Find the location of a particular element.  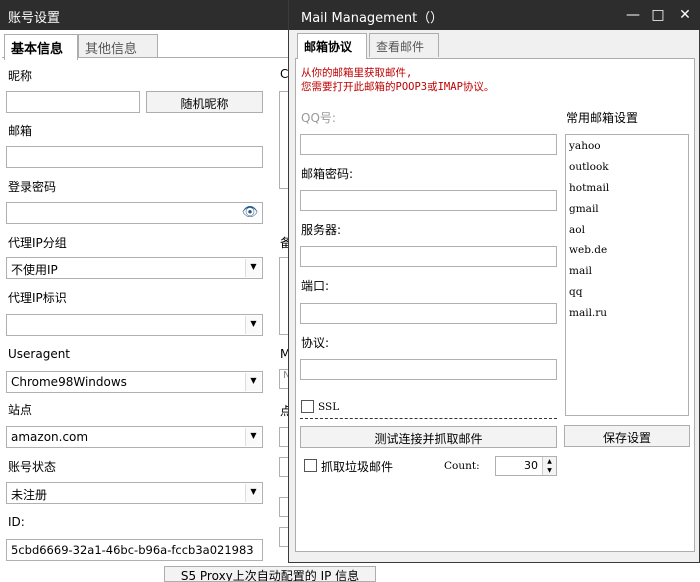

test-connect-fetch-button: 测试连接并抓取邮件 is located at coordinates (428, 437).